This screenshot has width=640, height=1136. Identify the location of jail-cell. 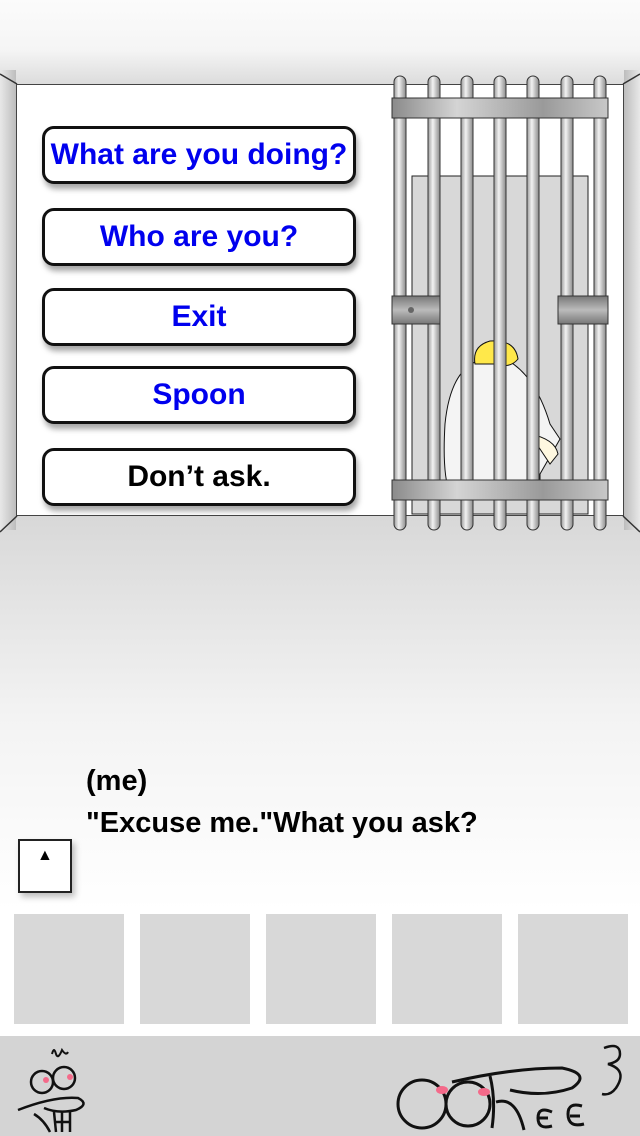
(500, 304).